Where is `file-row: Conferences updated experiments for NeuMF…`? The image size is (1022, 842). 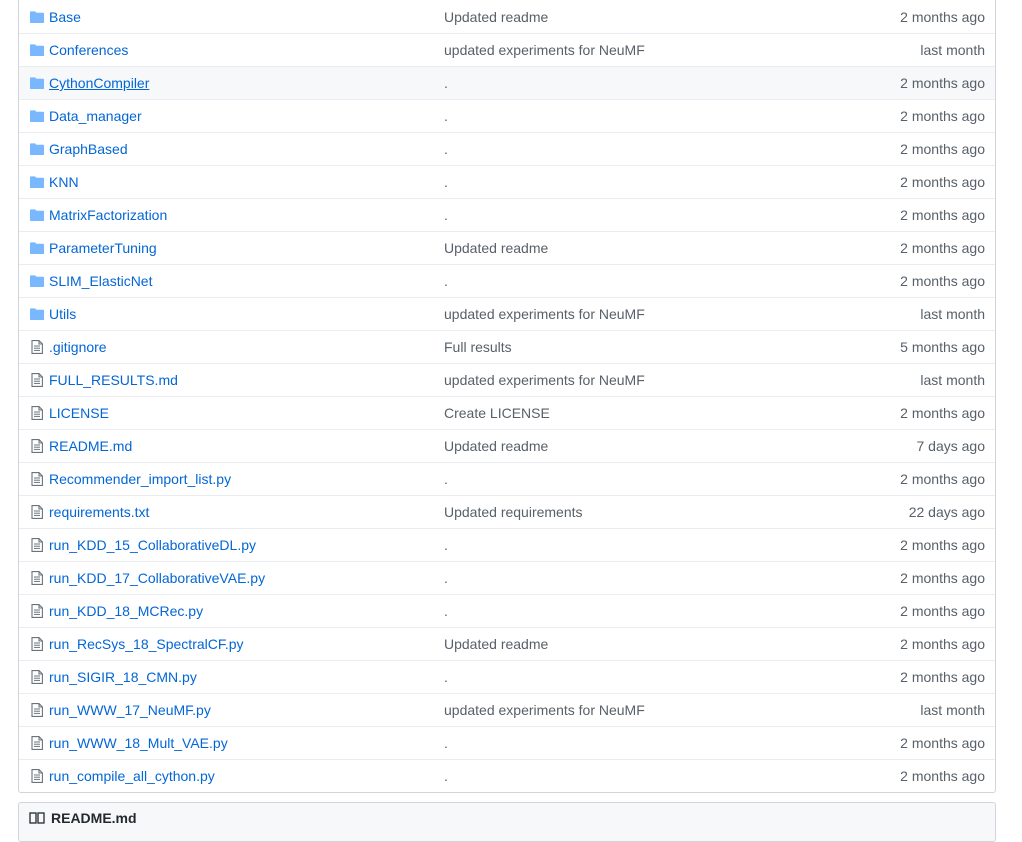
file-row: Conferences updated experiments for NeuMF… is located at coordinates (507, 49).